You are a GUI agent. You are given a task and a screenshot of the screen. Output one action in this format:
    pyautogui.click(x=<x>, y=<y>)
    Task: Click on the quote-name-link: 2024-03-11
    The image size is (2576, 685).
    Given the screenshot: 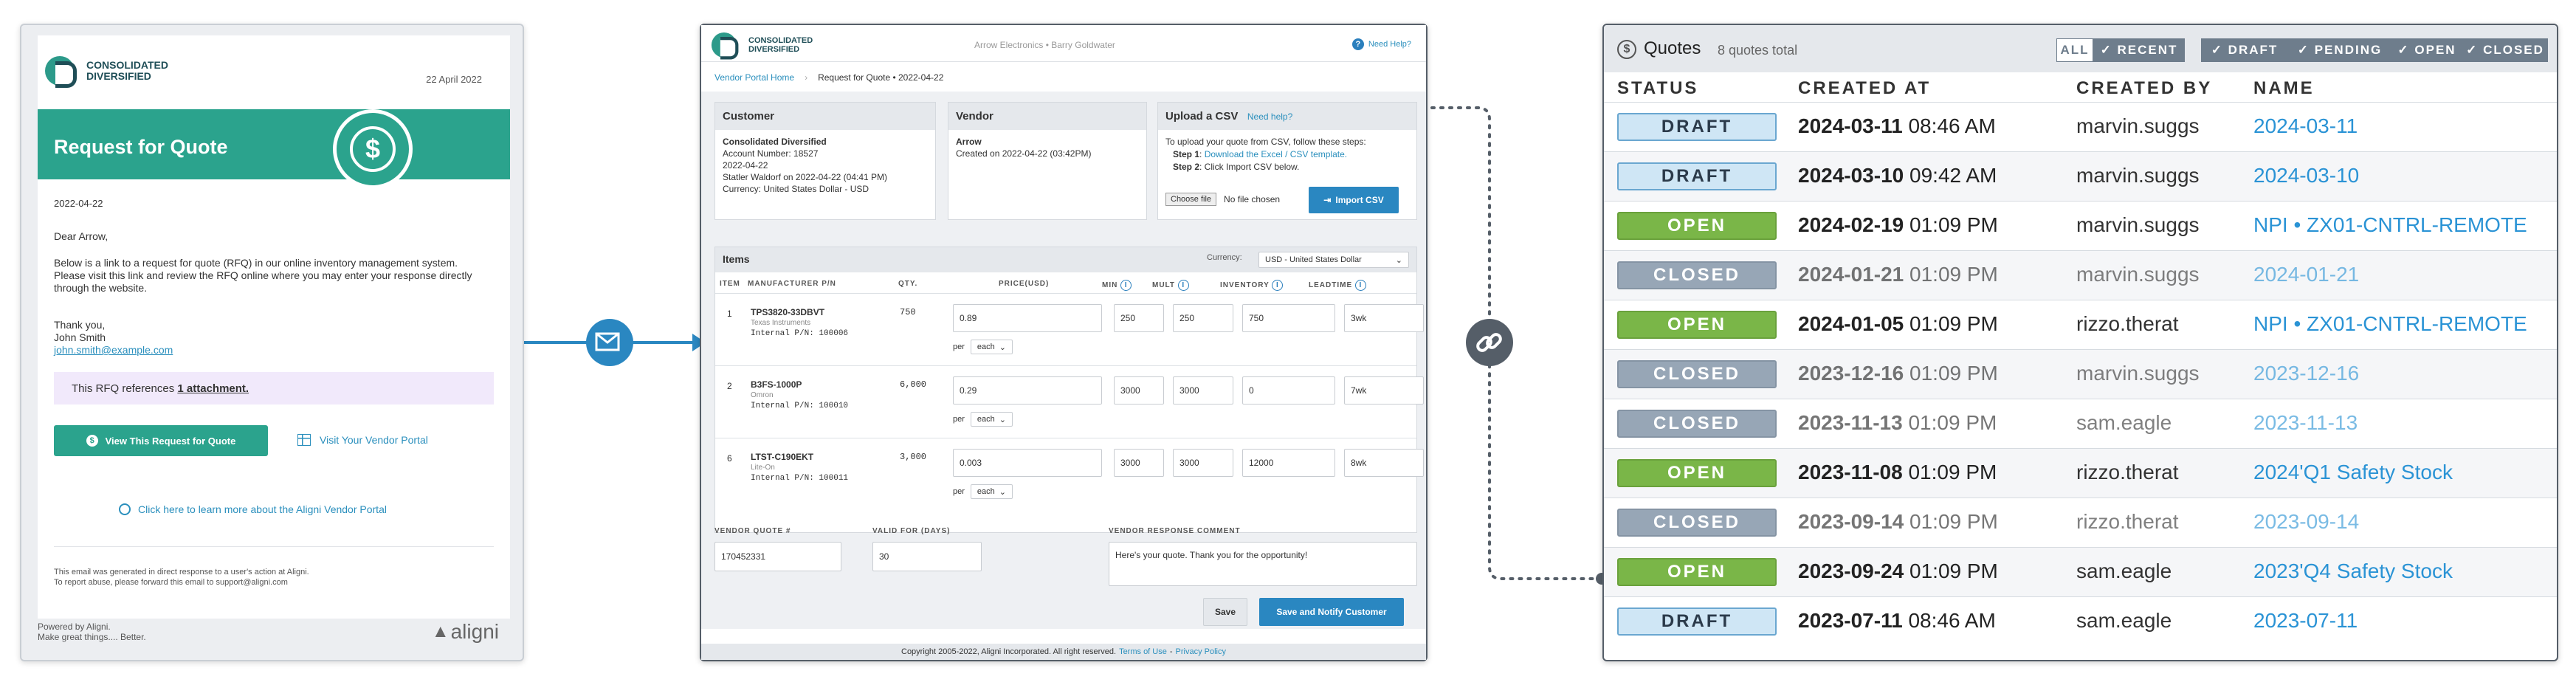 What is the action you would take?
    pyautogui.click(x=2305, y=126)
    